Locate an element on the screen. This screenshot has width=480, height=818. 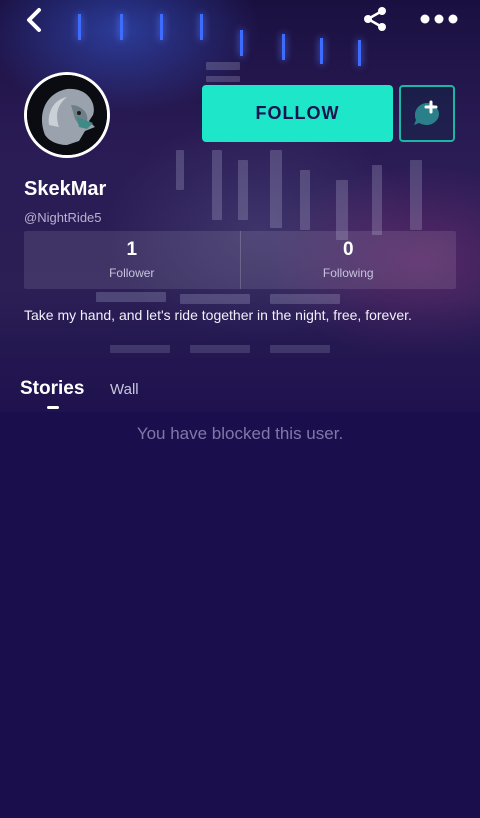
more-options-button is located at coordinates (439, 19).